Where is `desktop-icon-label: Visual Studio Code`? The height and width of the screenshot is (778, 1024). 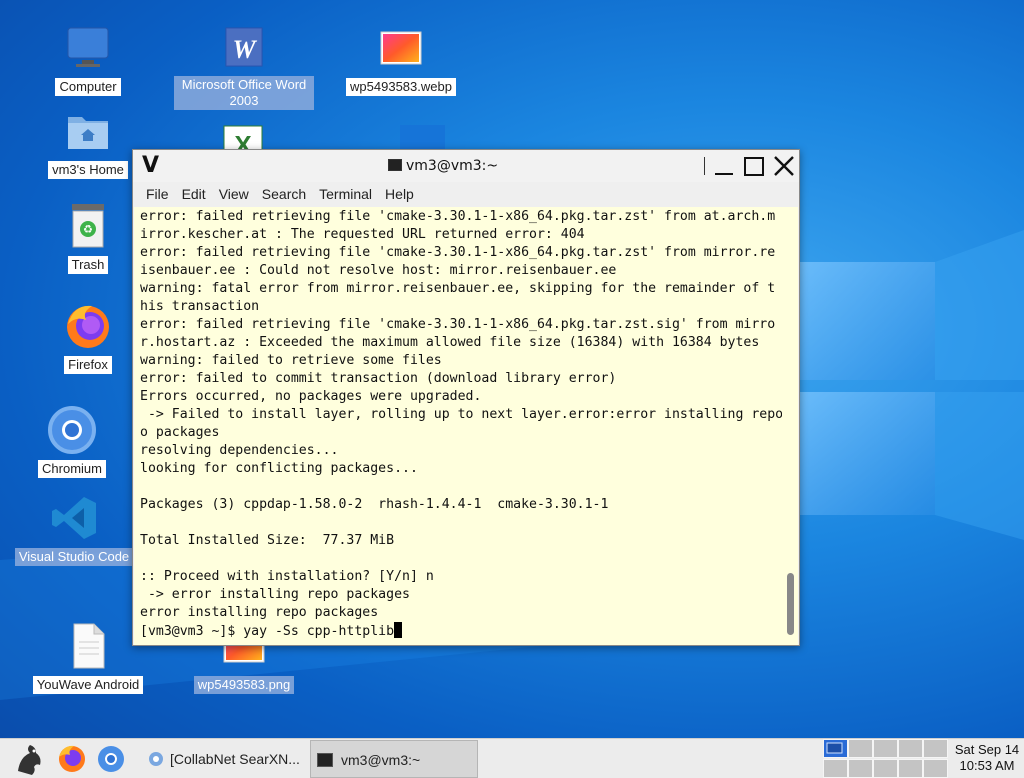 desktop-icon-label: Visual Studio Code is located at coordinates (74, 557).